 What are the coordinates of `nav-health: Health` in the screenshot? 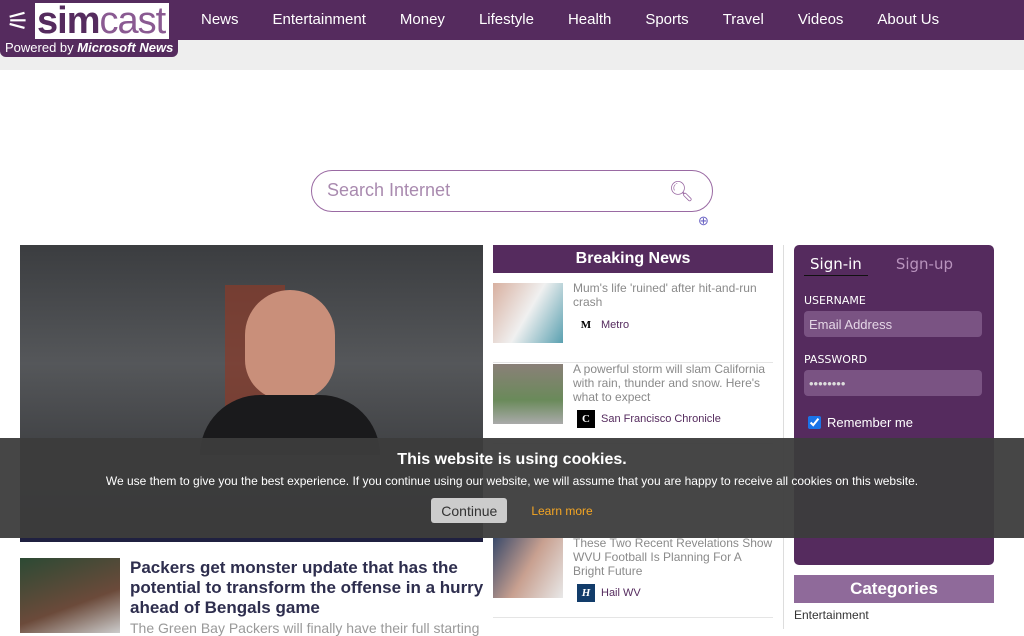 It's located at (589, 20).